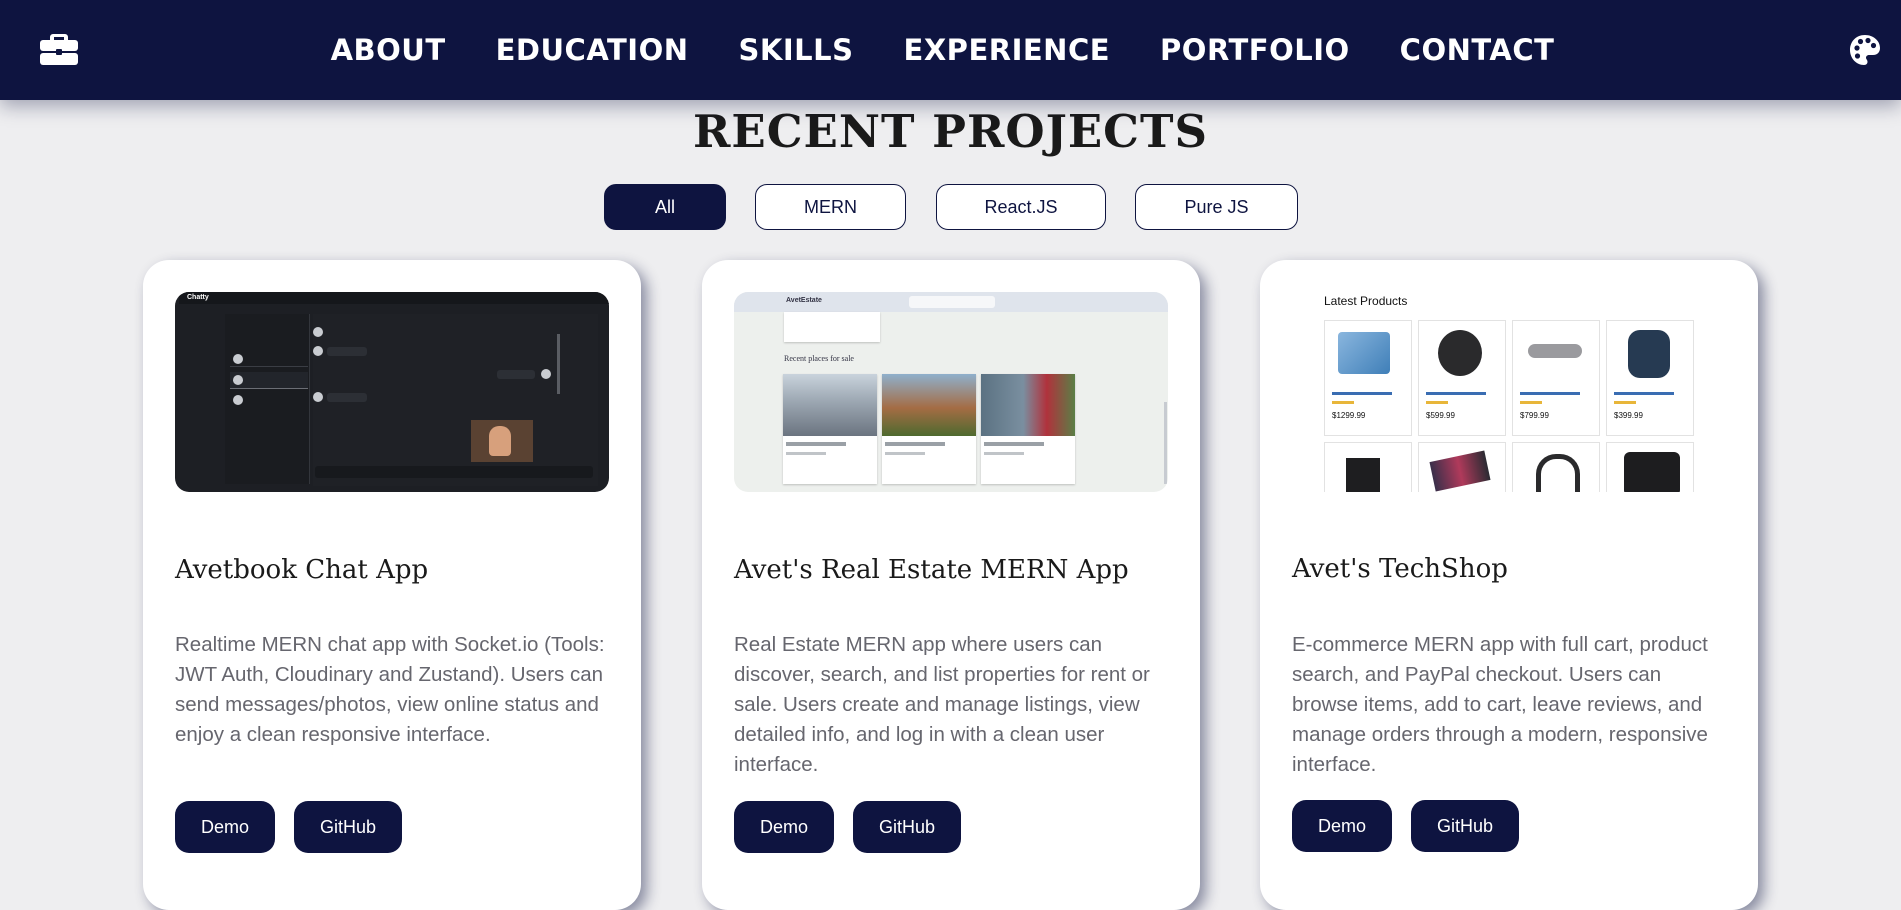 This screenshot has height=910, width=1901. I want to click on nav-link-about: ABOUT, so click(388, 50).